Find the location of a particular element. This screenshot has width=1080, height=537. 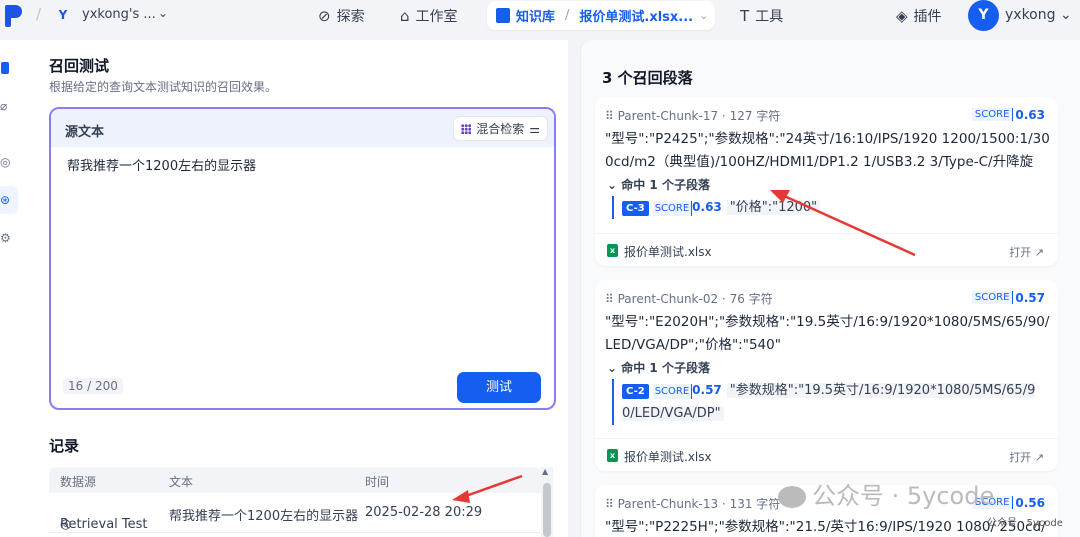

nav-tools-label: 工具 is located at coordinates (769, 16).